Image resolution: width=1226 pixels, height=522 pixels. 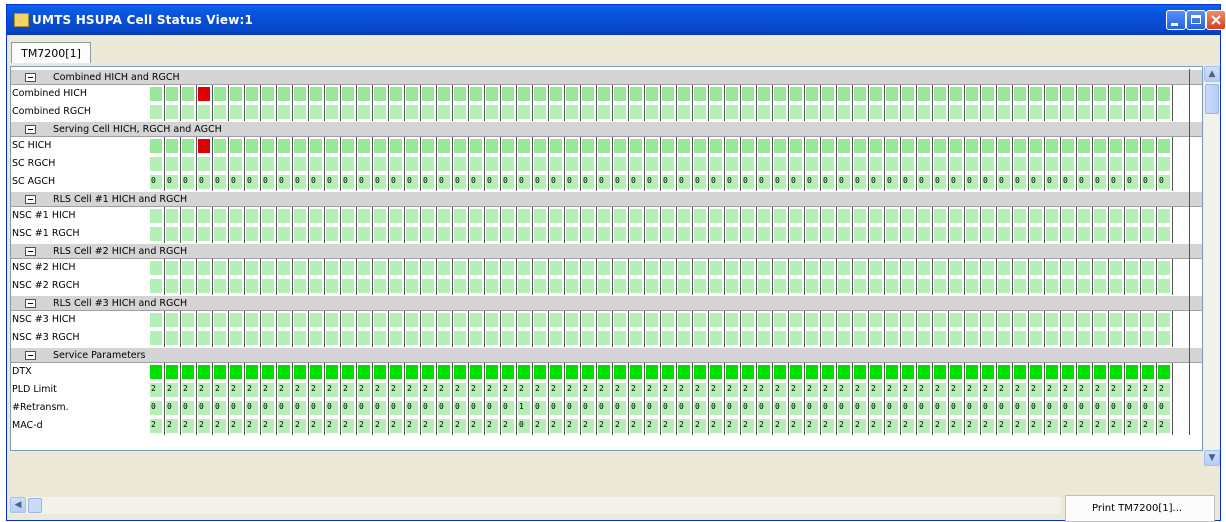 I want to click on section-header: RLS Cell #3 HICH and RGCH, so click(x=606, y=303).